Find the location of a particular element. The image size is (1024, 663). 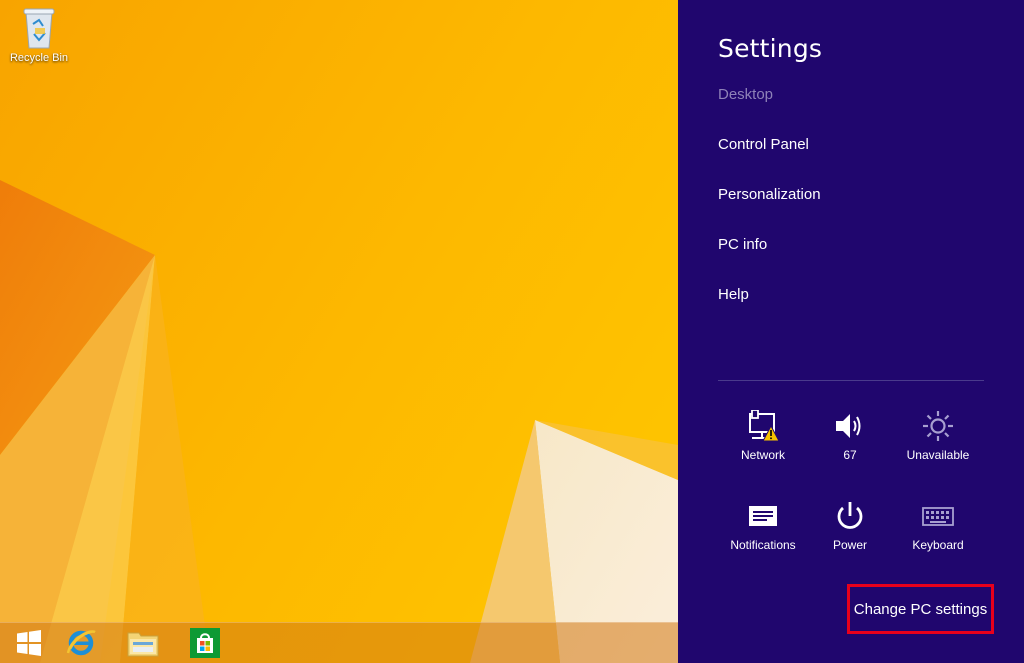

start-button is located at coordinates (29, 643).